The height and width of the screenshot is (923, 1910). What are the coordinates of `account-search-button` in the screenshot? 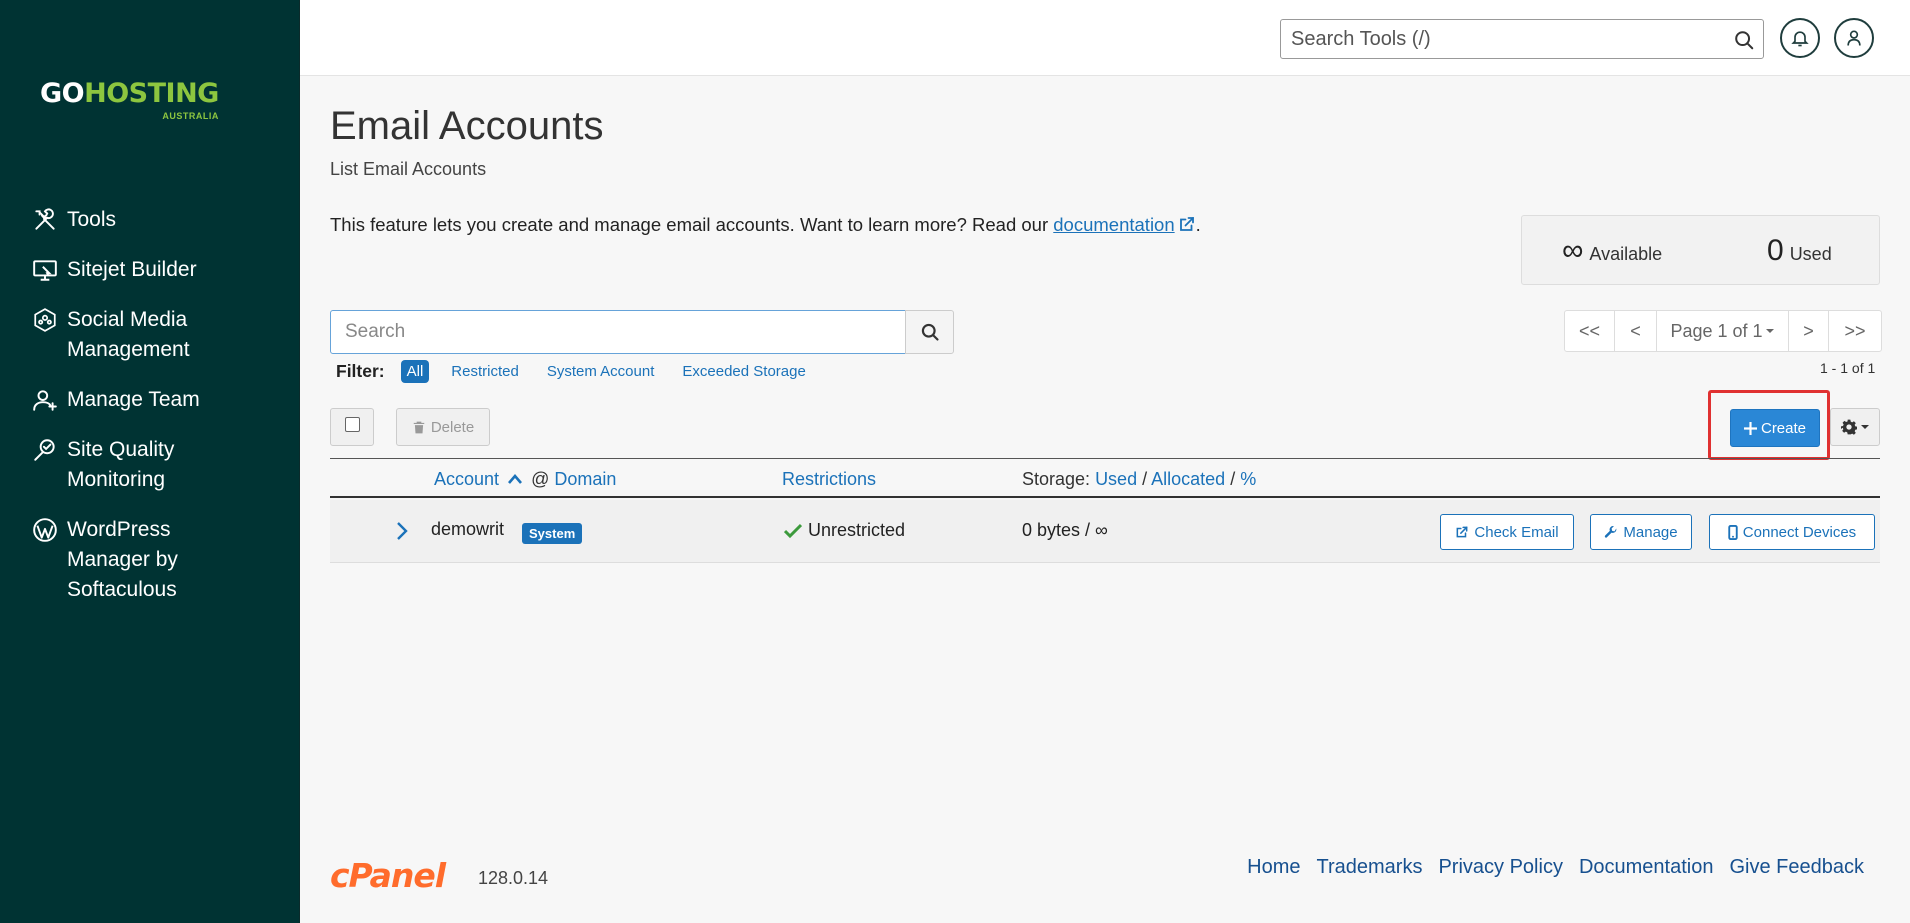 It's located at (929, 332).